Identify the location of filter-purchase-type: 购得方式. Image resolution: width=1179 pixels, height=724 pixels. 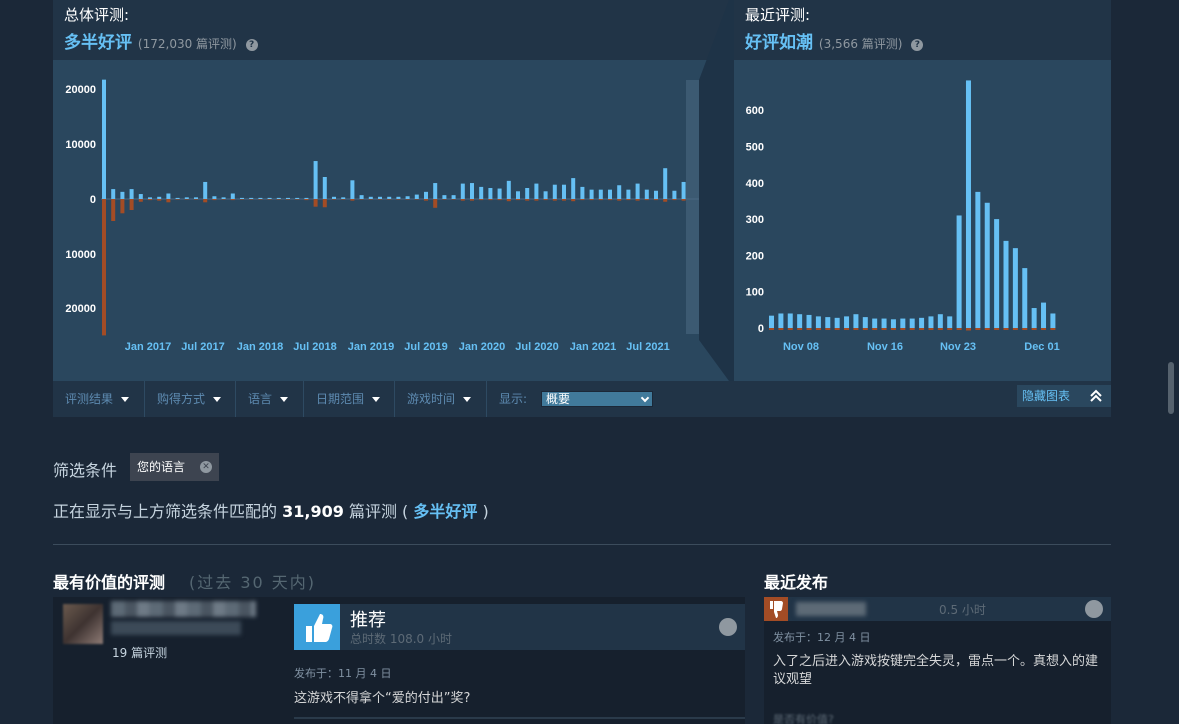
(190, 399).